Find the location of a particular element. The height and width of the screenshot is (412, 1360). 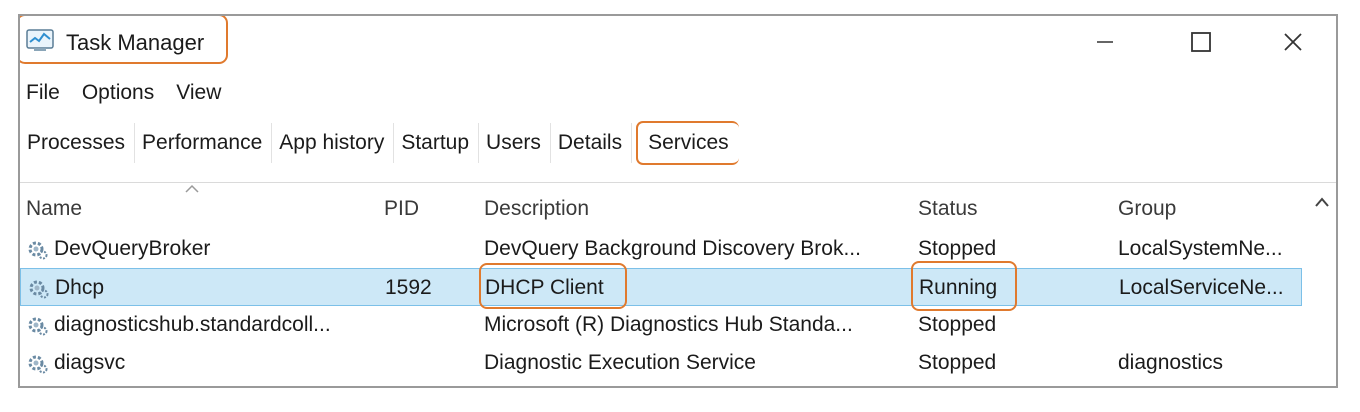

menu-bar: File Options View is located at coordinates (123, 93).